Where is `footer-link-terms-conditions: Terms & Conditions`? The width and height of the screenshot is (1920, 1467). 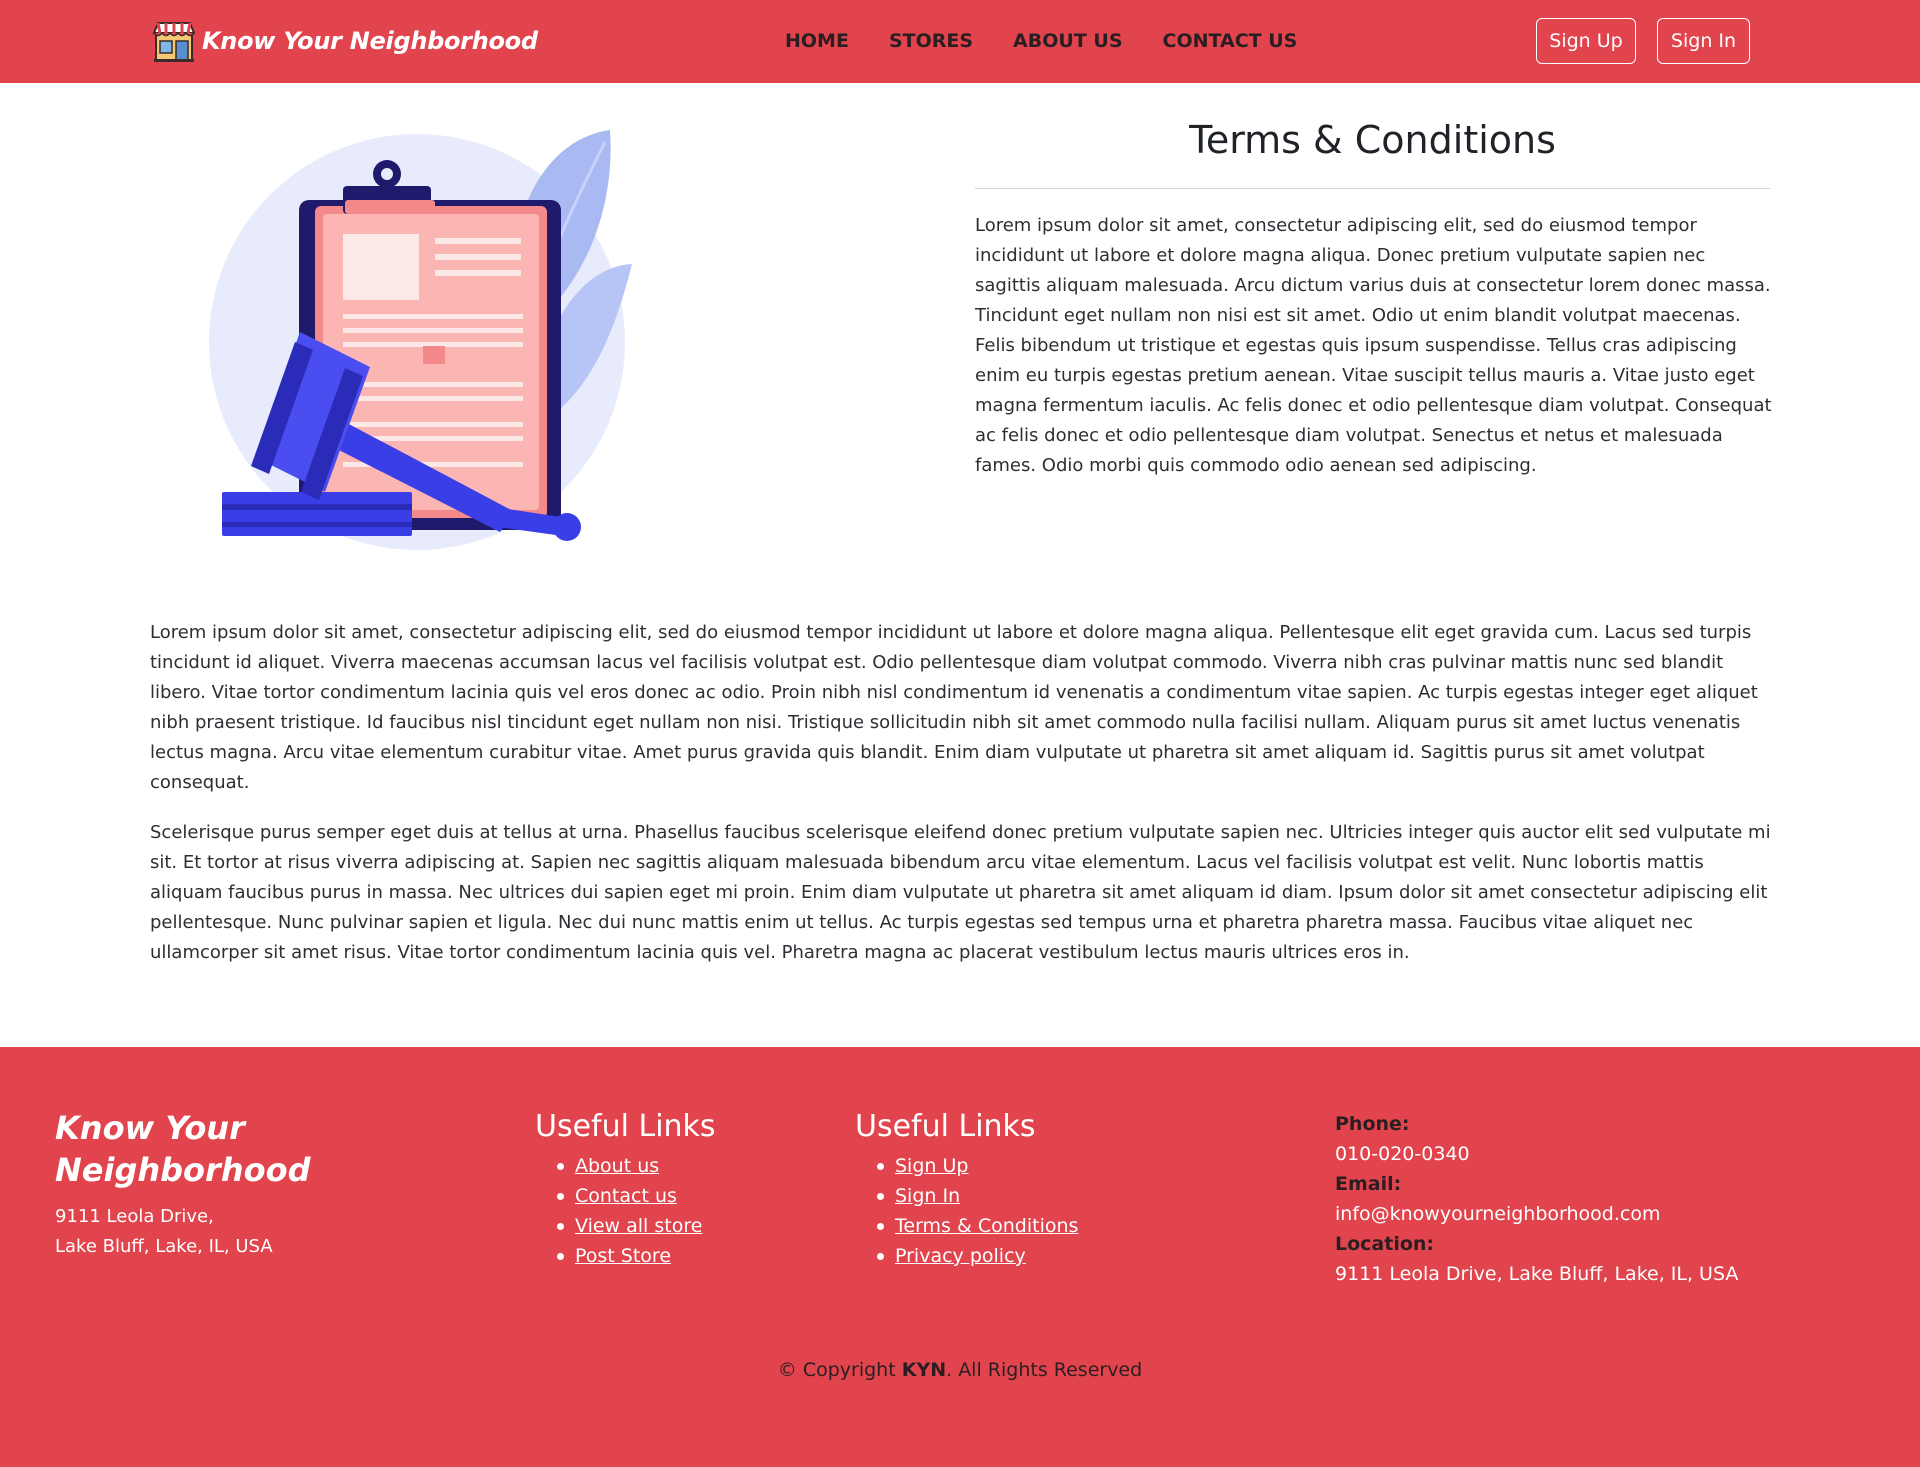 footer-link-terms-conditions: Terms & Conditions is located at coordinates (986, 1226).